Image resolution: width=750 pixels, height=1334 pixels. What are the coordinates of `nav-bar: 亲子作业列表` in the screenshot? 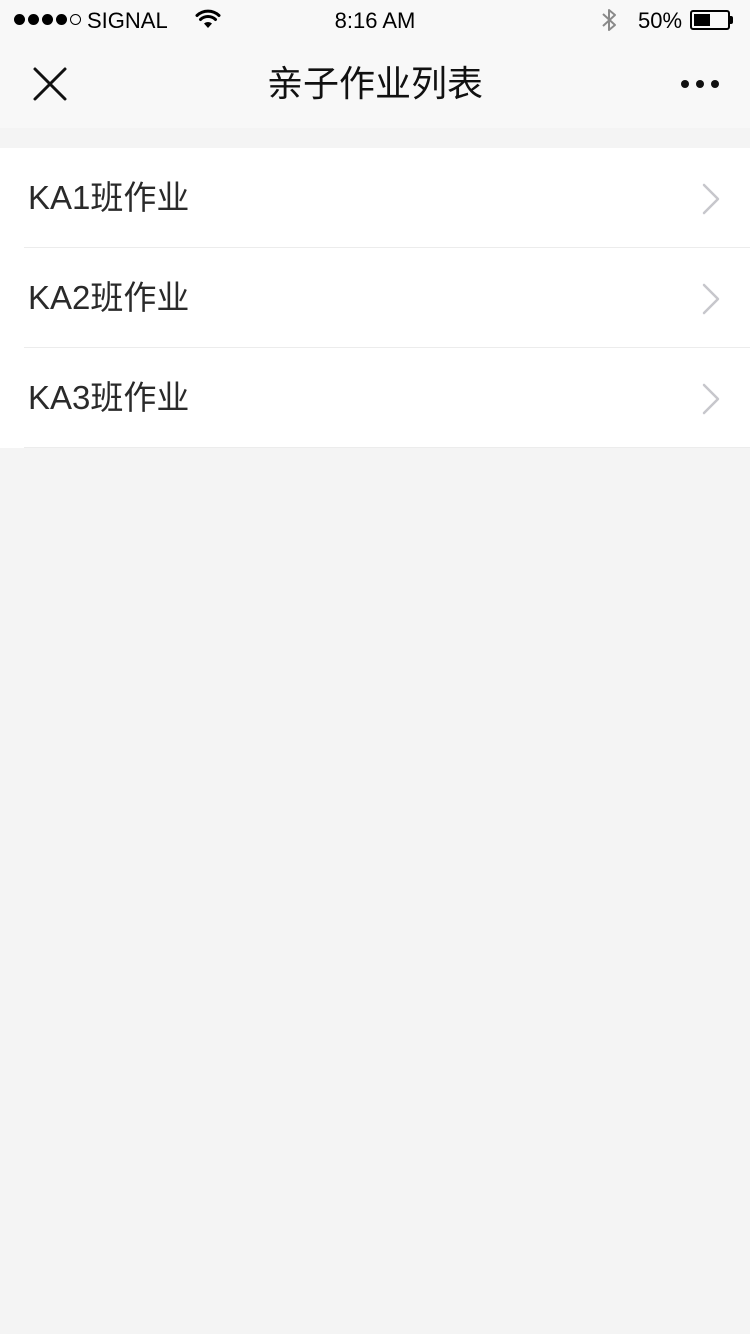 It's located at (375, 84).